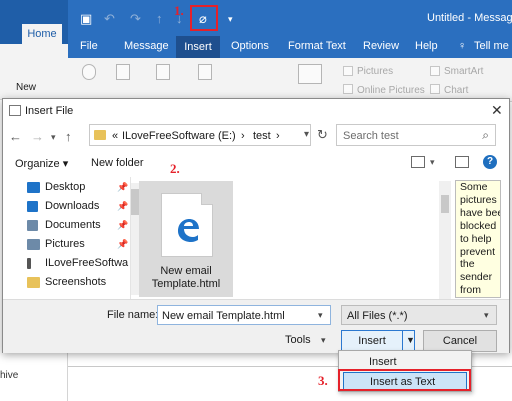  What do you see at coordinates (375, 71) in the screenshot?
I see `pictures-button: Pictures` at bounding box center [375, 71].